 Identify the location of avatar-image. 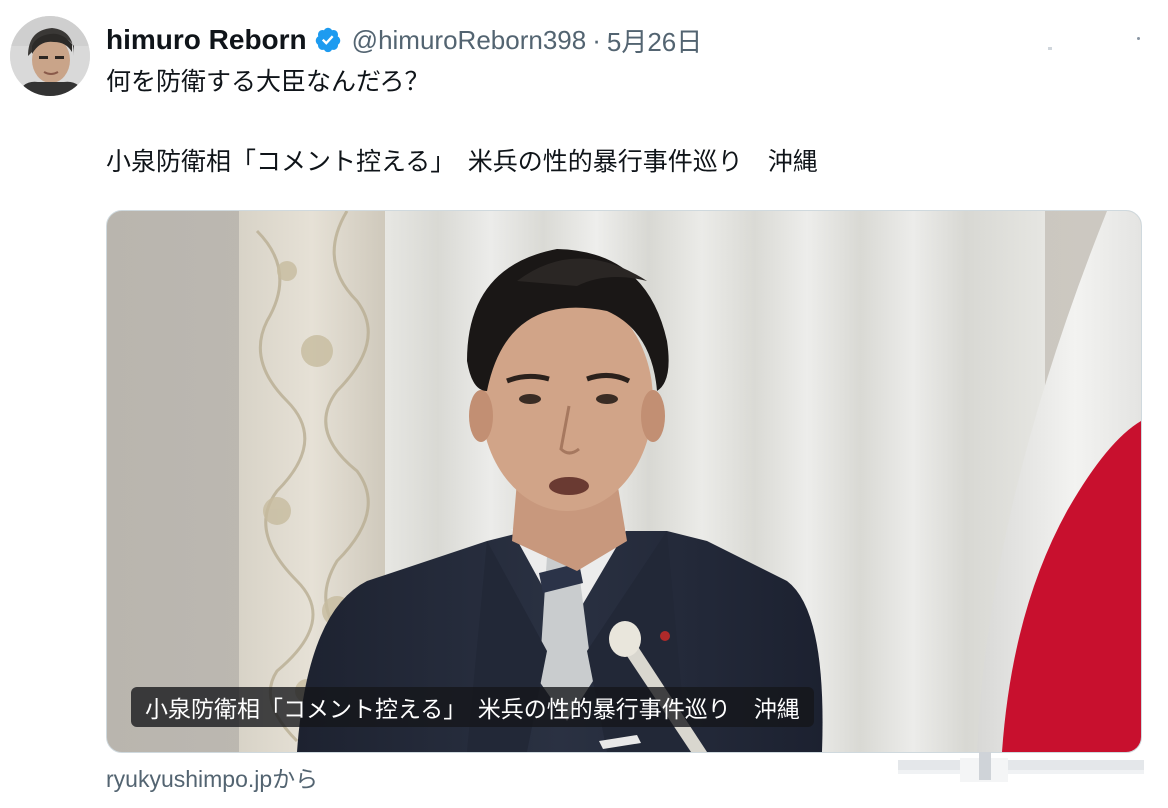
(50, 56).